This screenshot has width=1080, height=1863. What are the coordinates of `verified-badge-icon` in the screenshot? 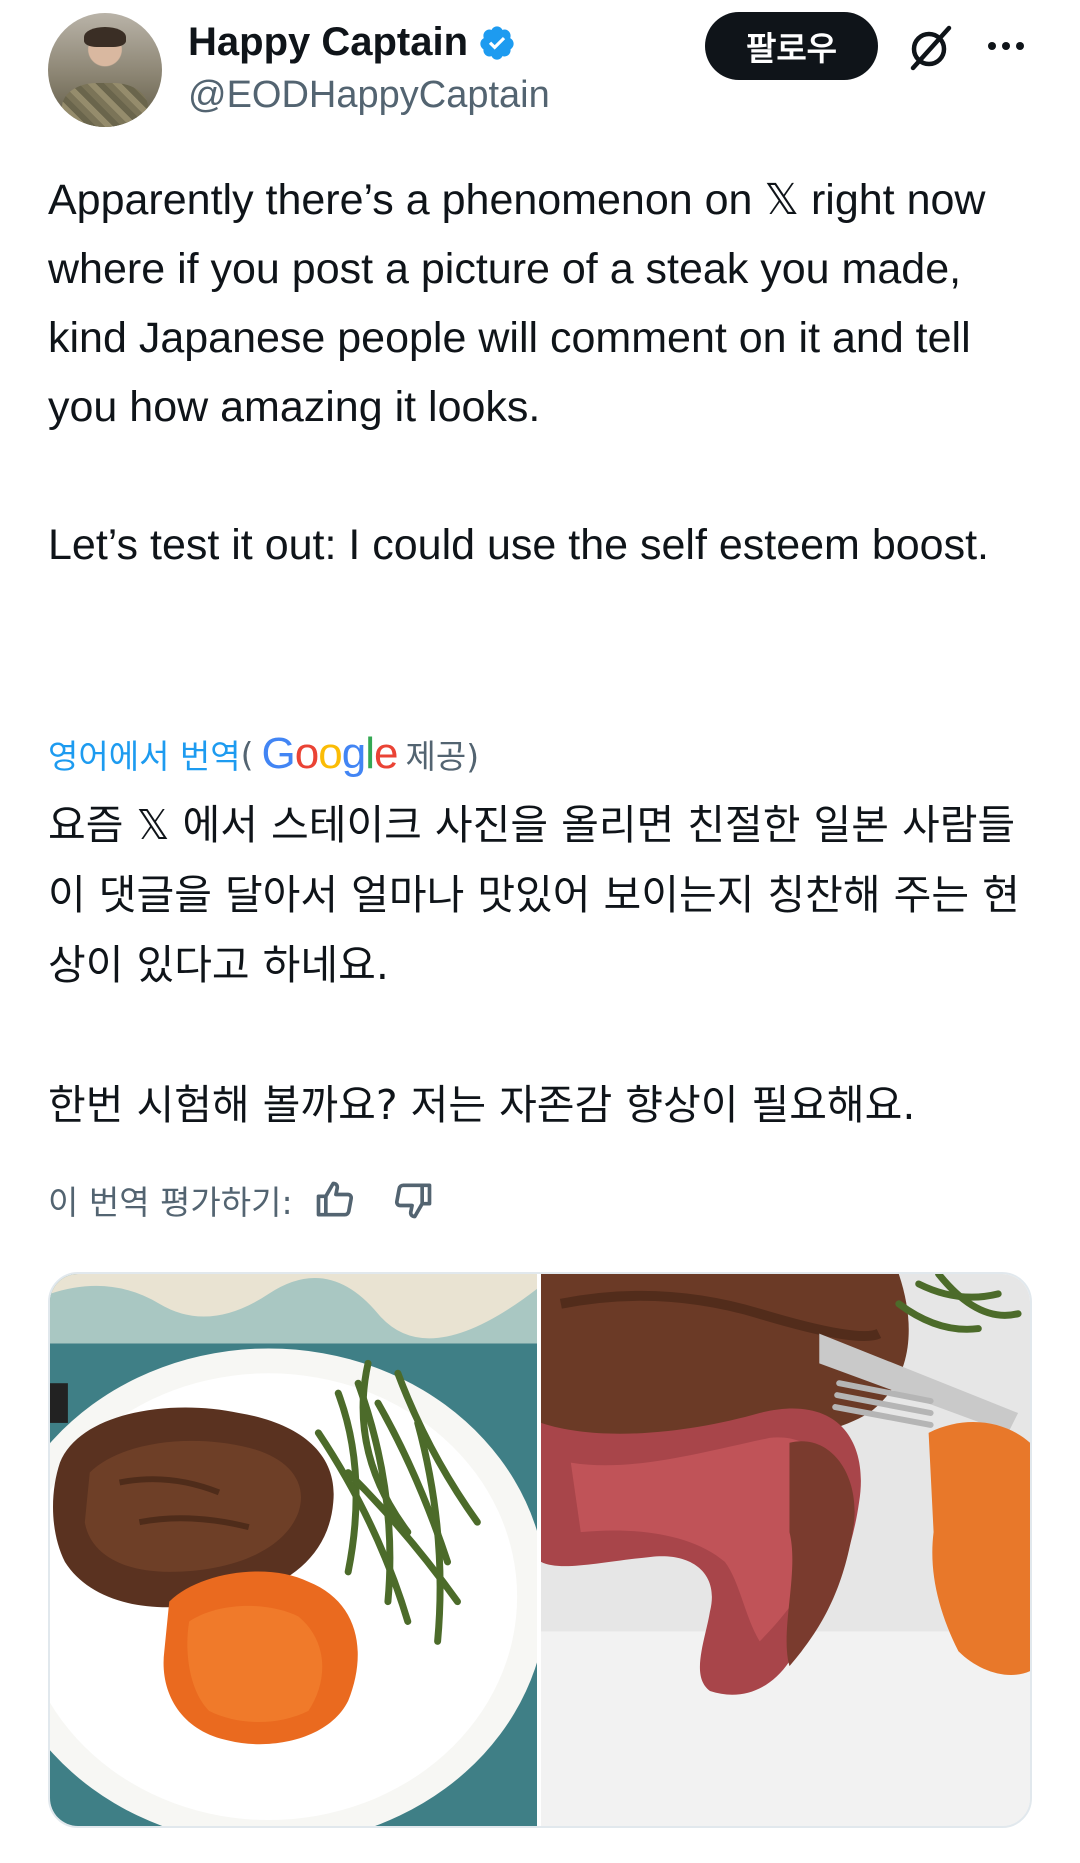 It's located at (497, 42).